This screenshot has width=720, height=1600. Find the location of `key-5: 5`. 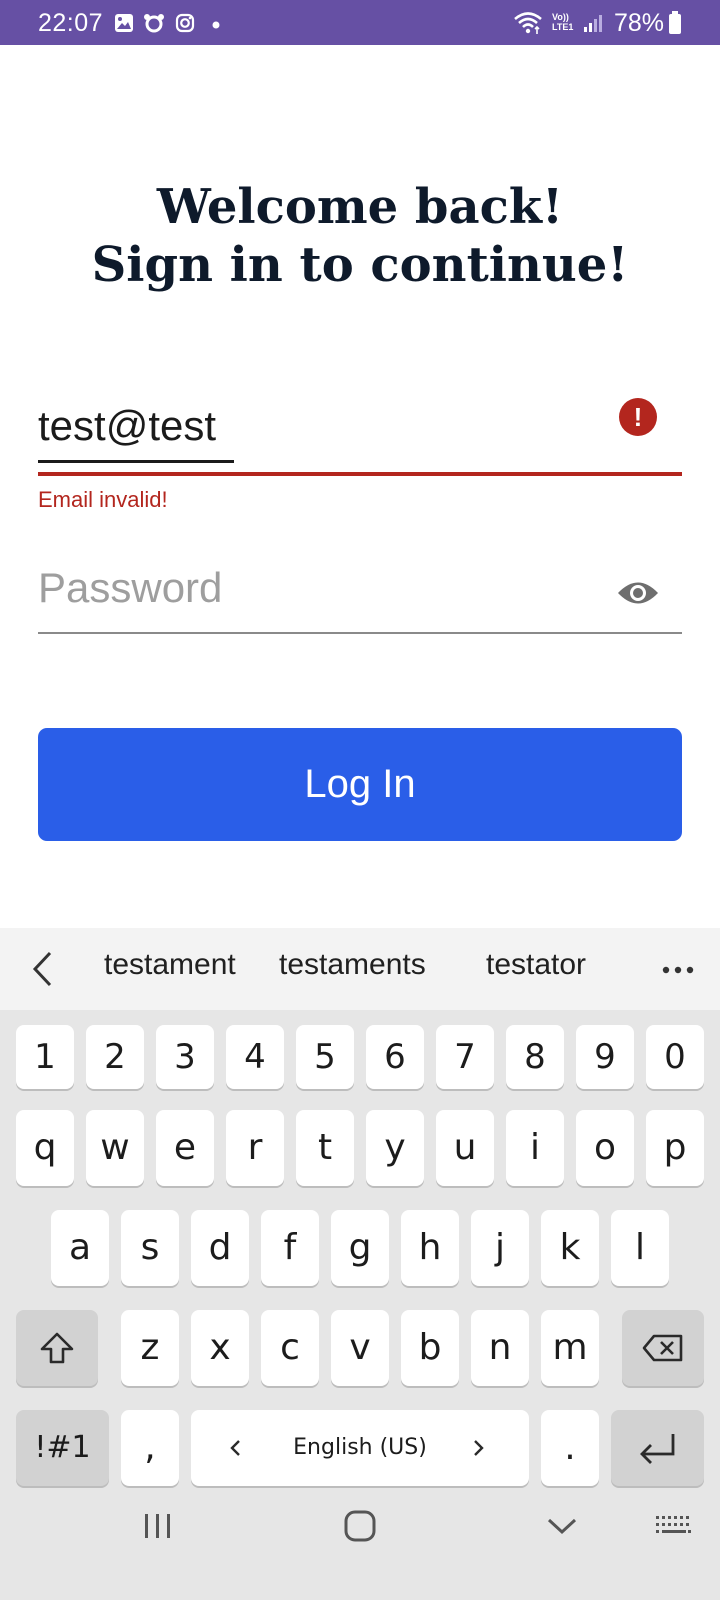

key-5: 5 is located at coordinates (325, 1057).